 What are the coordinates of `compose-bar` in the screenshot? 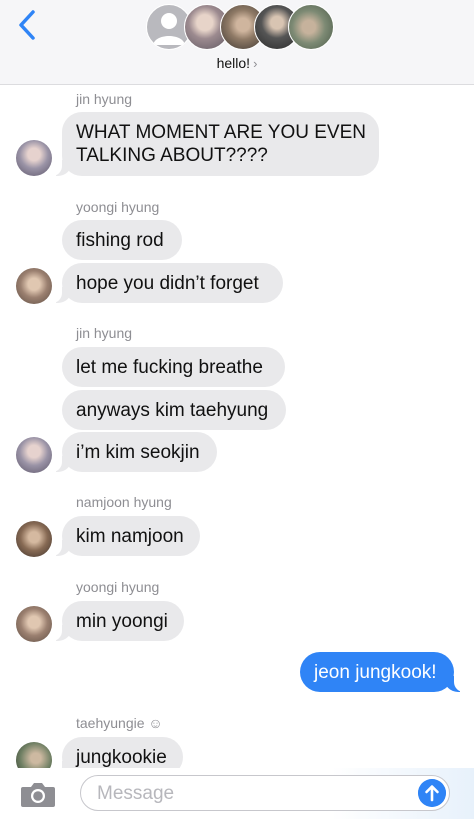 It's located at (237, 793).